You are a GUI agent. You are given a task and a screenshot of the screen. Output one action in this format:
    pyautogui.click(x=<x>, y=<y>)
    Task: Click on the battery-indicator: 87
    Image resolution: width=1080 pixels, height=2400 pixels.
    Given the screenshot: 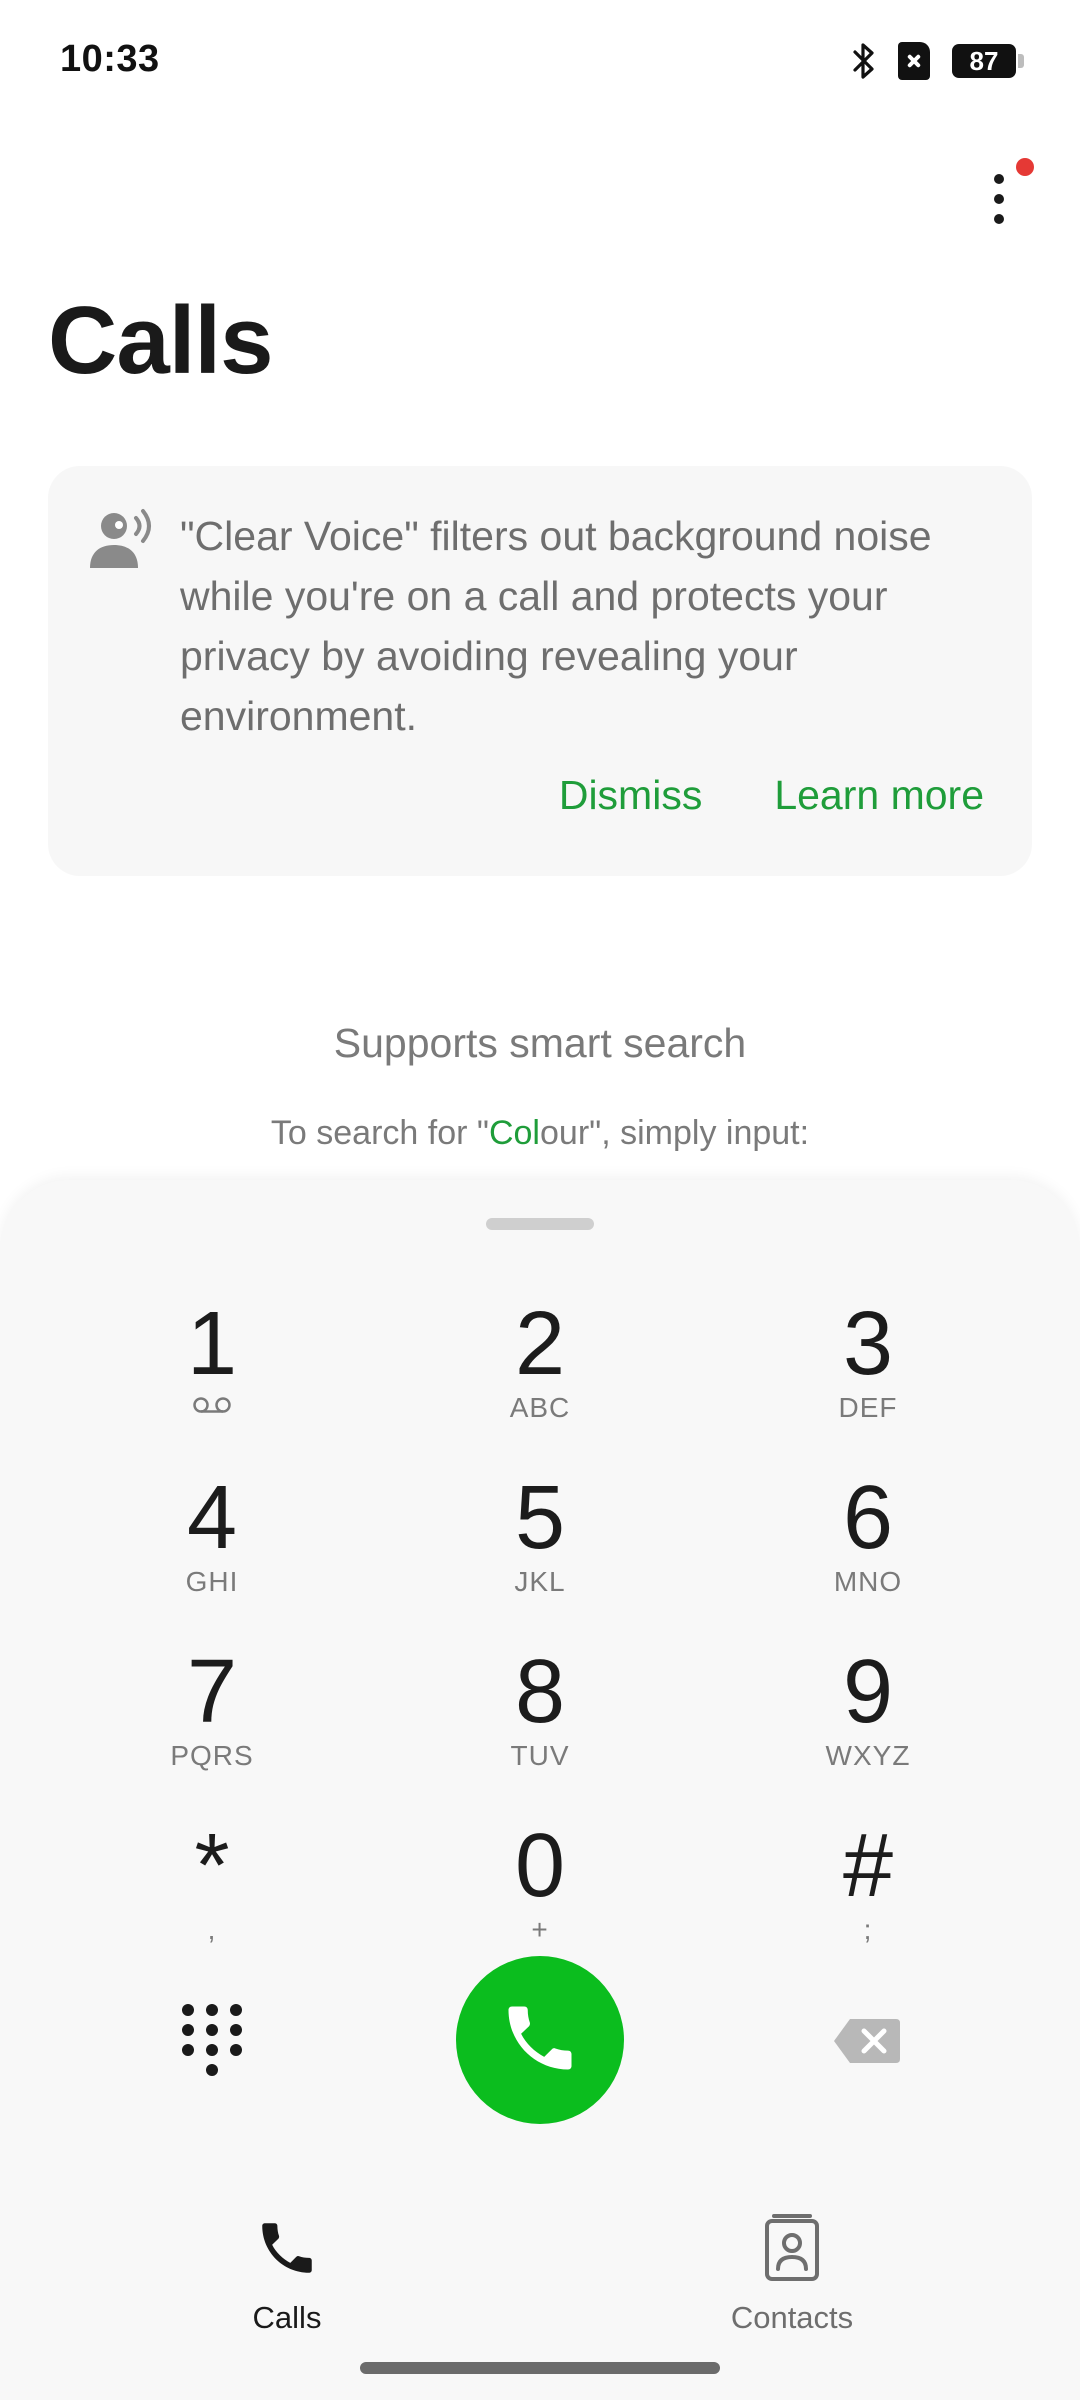 What is the action you would take?
    pyautogui.click(x=988, y=61)
    